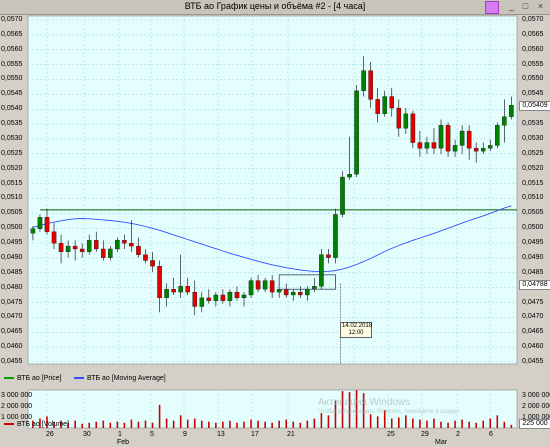 The image size is (550, 447). I want to click on x-label-10: 2, so click(458, 434).